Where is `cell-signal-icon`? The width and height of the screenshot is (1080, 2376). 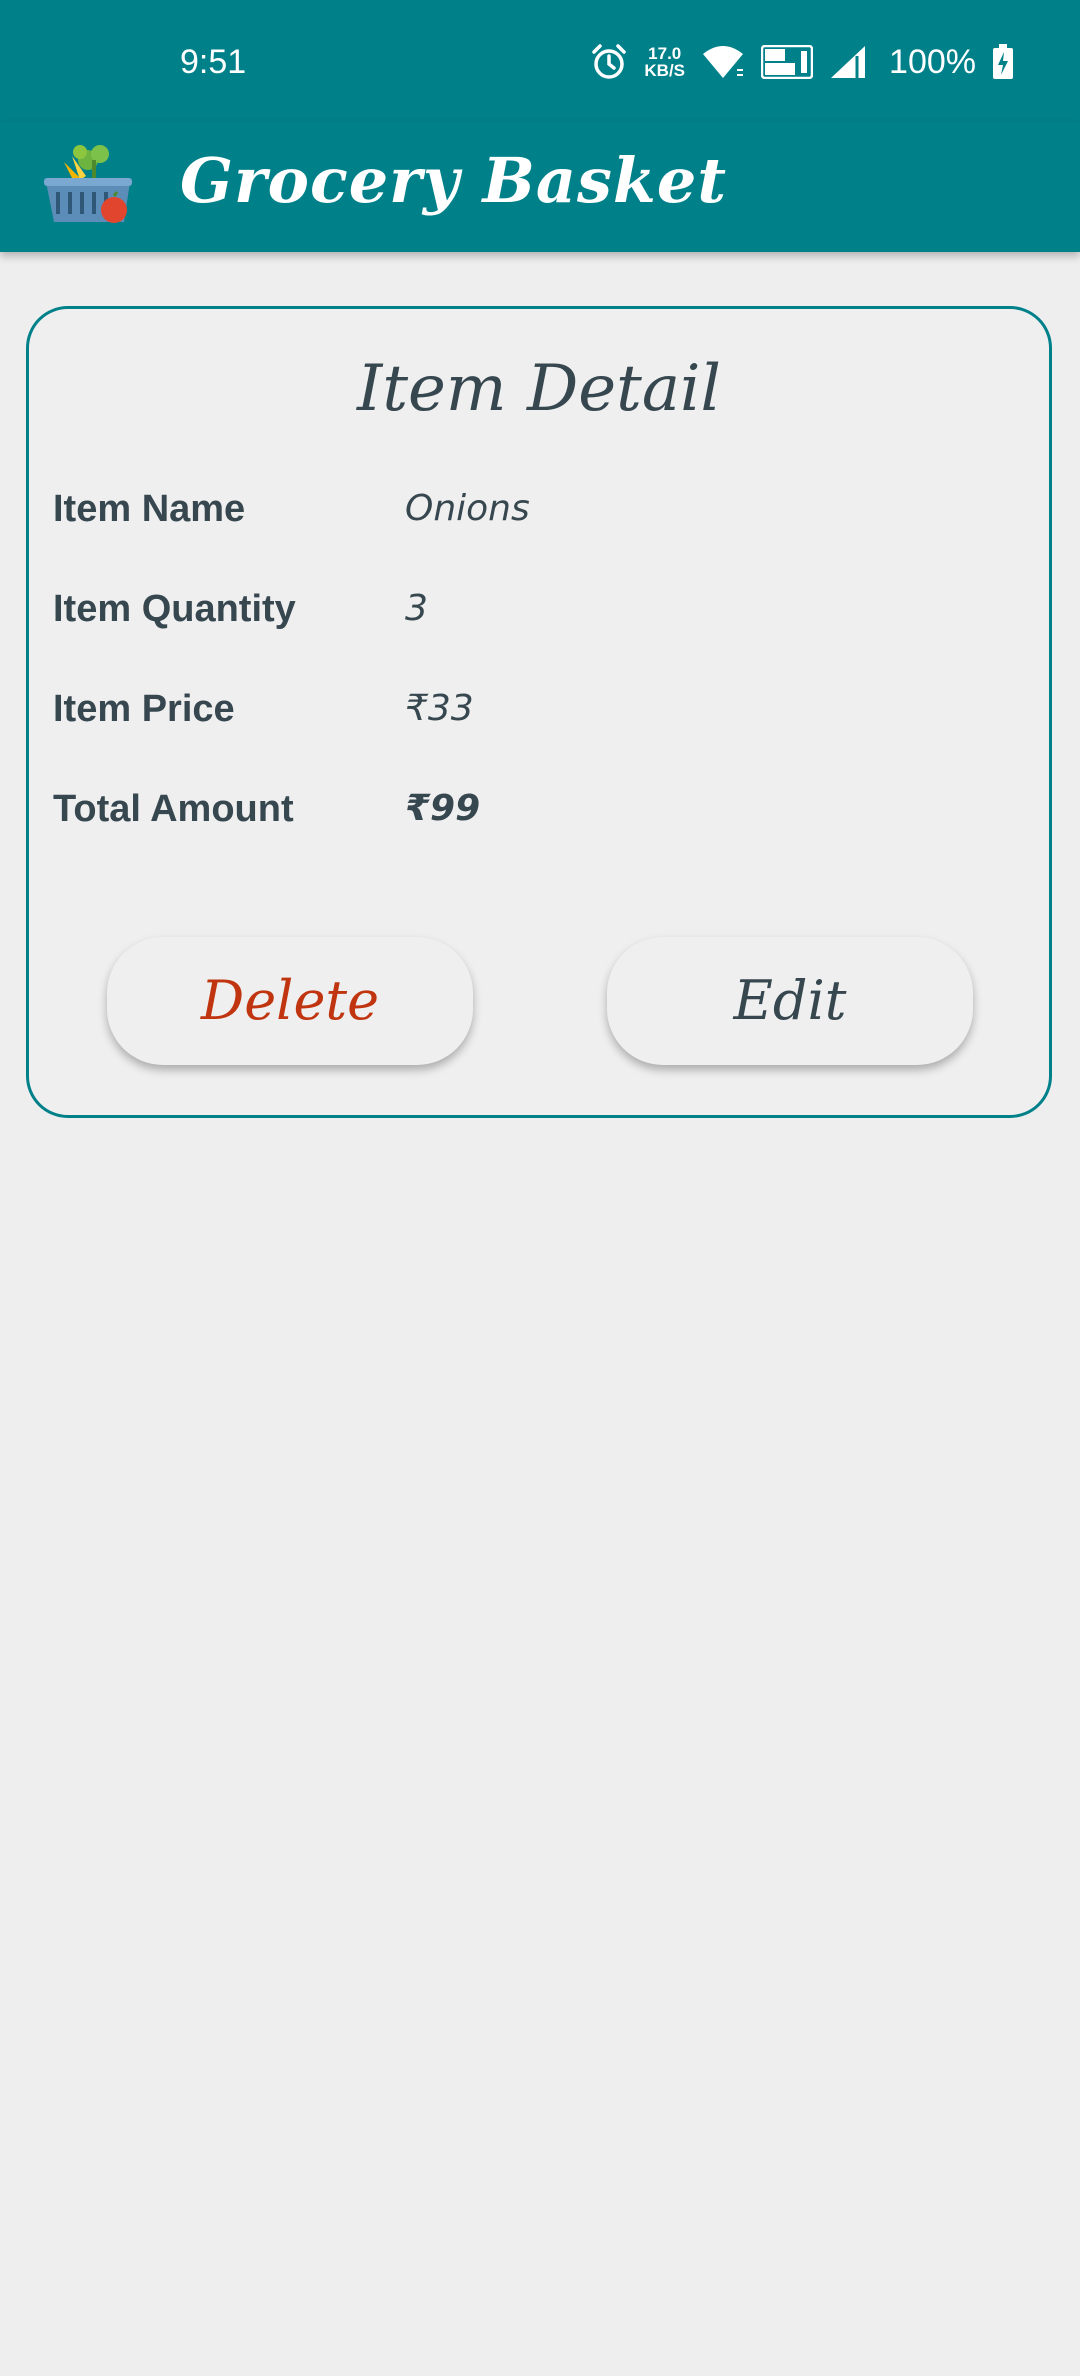
cell-signal-icon is located at coordinates (848, 62).